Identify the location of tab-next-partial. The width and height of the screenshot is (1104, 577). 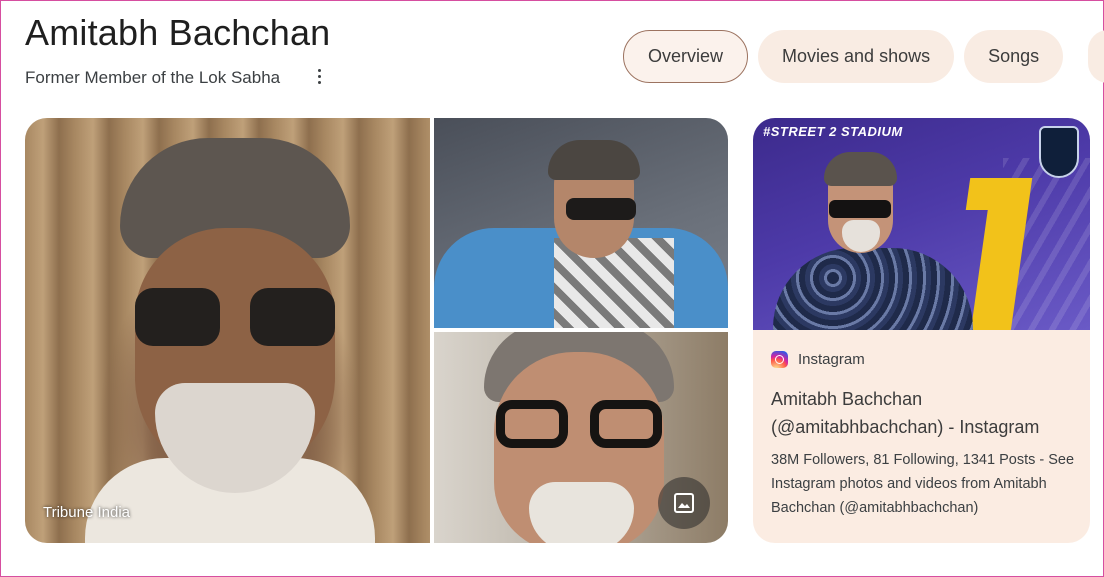
(1096, 56).